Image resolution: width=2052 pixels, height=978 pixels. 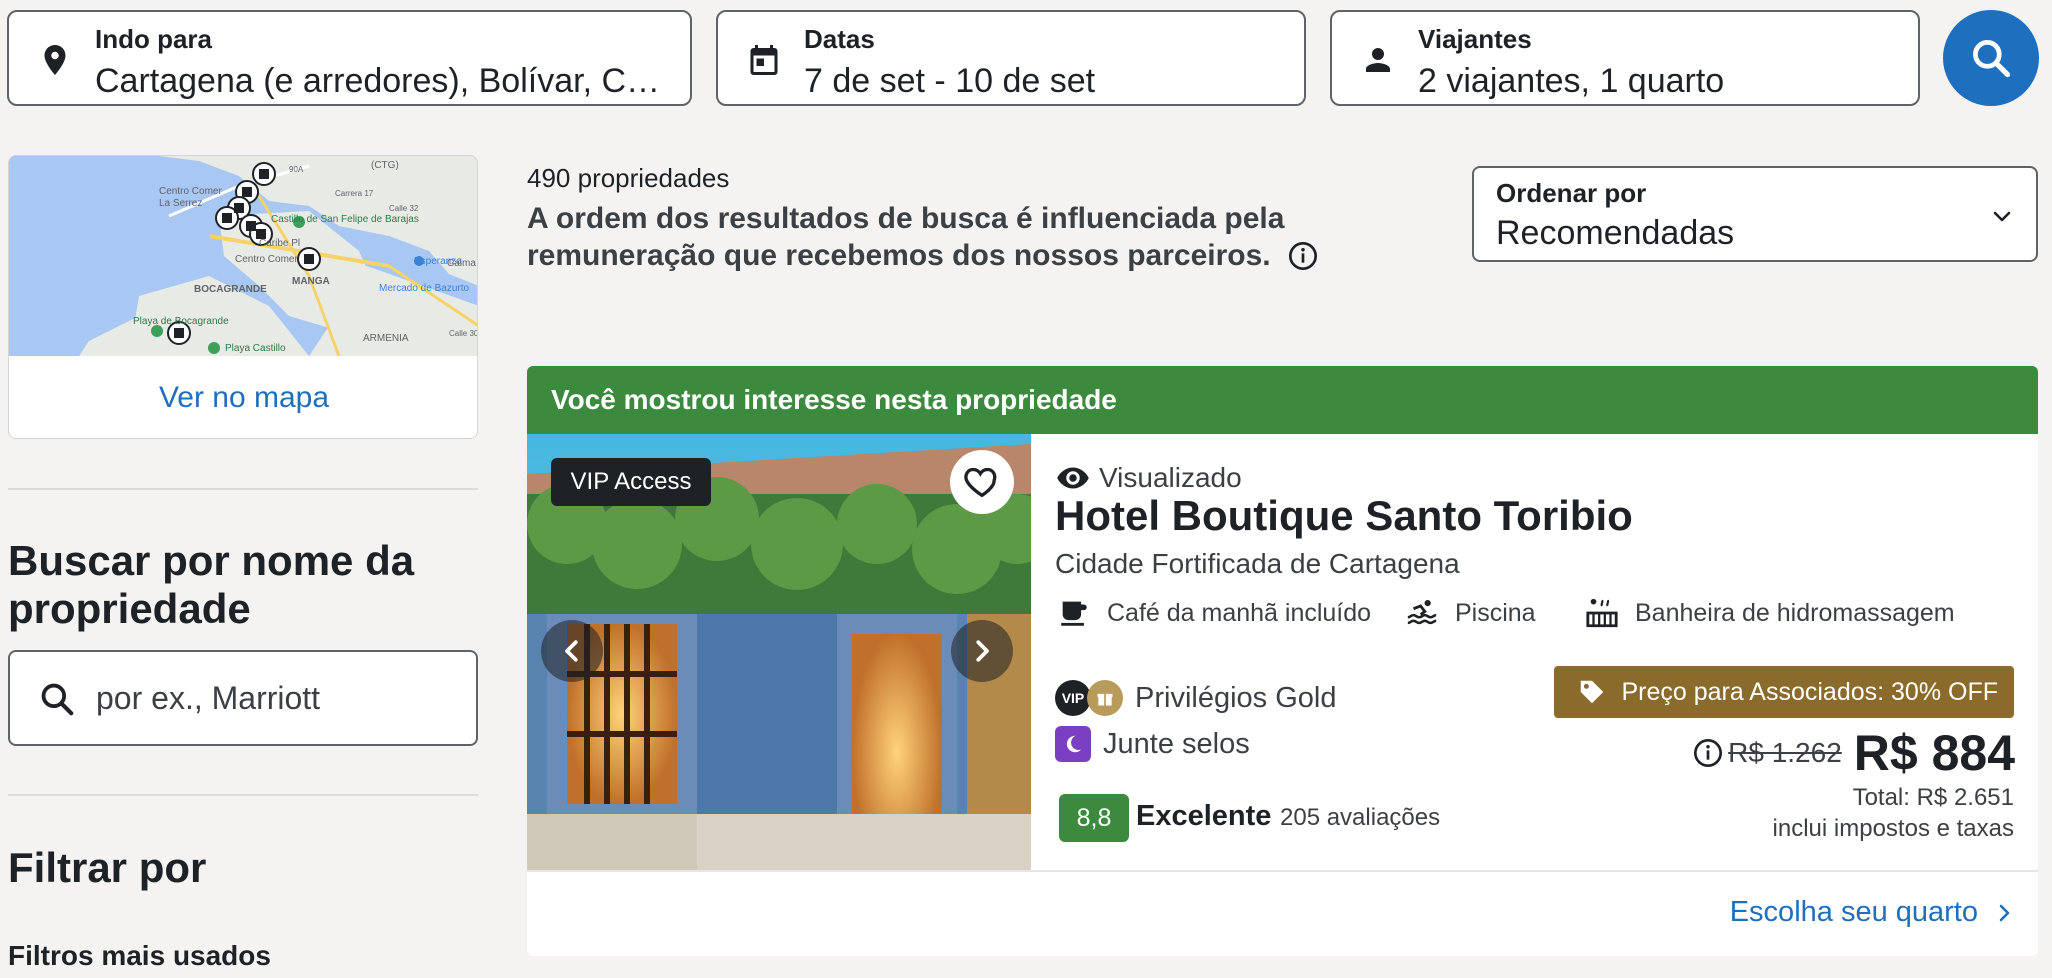 What do you see at coordinates (1422, 612) in the screenshot?
I see `pool-icon` at bounding box center [1422, 612].